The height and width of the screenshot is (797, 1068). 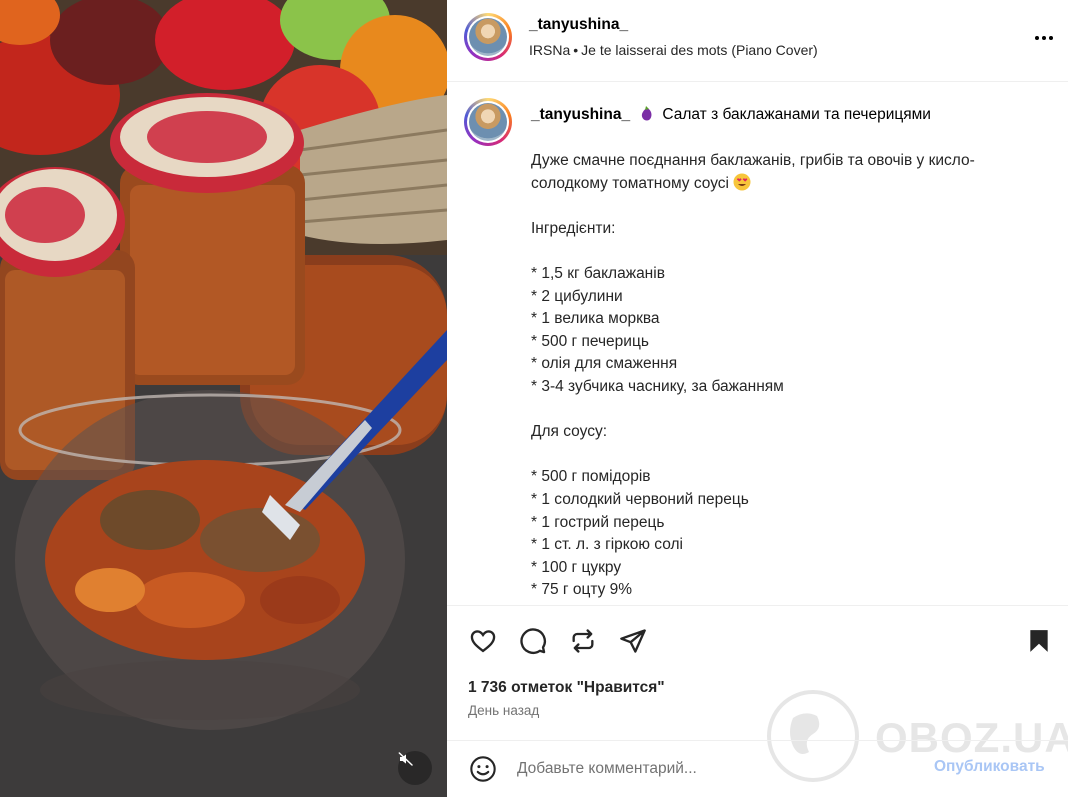 I want to click on bookmark-filled-icon, so click(x=1039, y=641).